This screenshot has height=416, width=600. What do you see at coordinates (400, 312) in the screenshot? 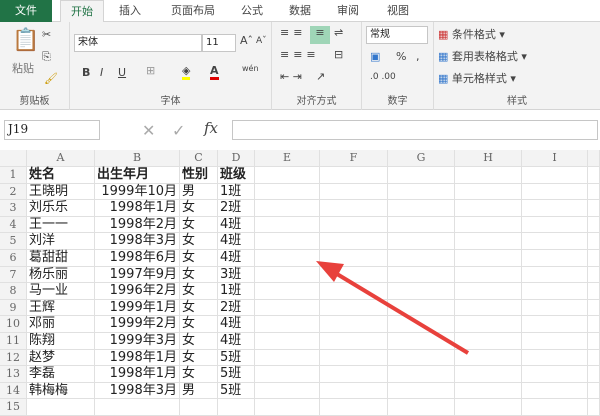
I see `arrow-shaft` at bounding box center [400, 312].